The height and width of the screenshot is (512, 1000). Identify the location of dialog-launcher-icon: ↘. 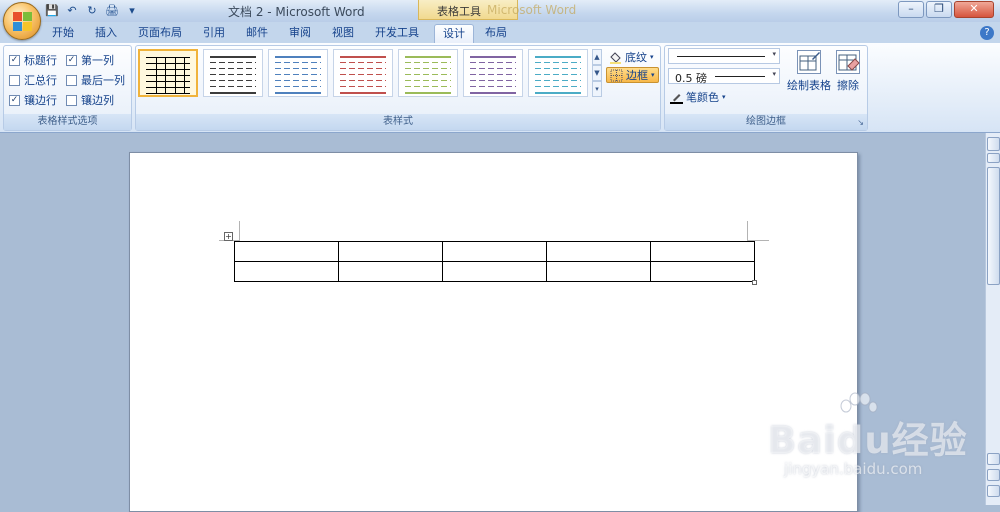
(860, 122).